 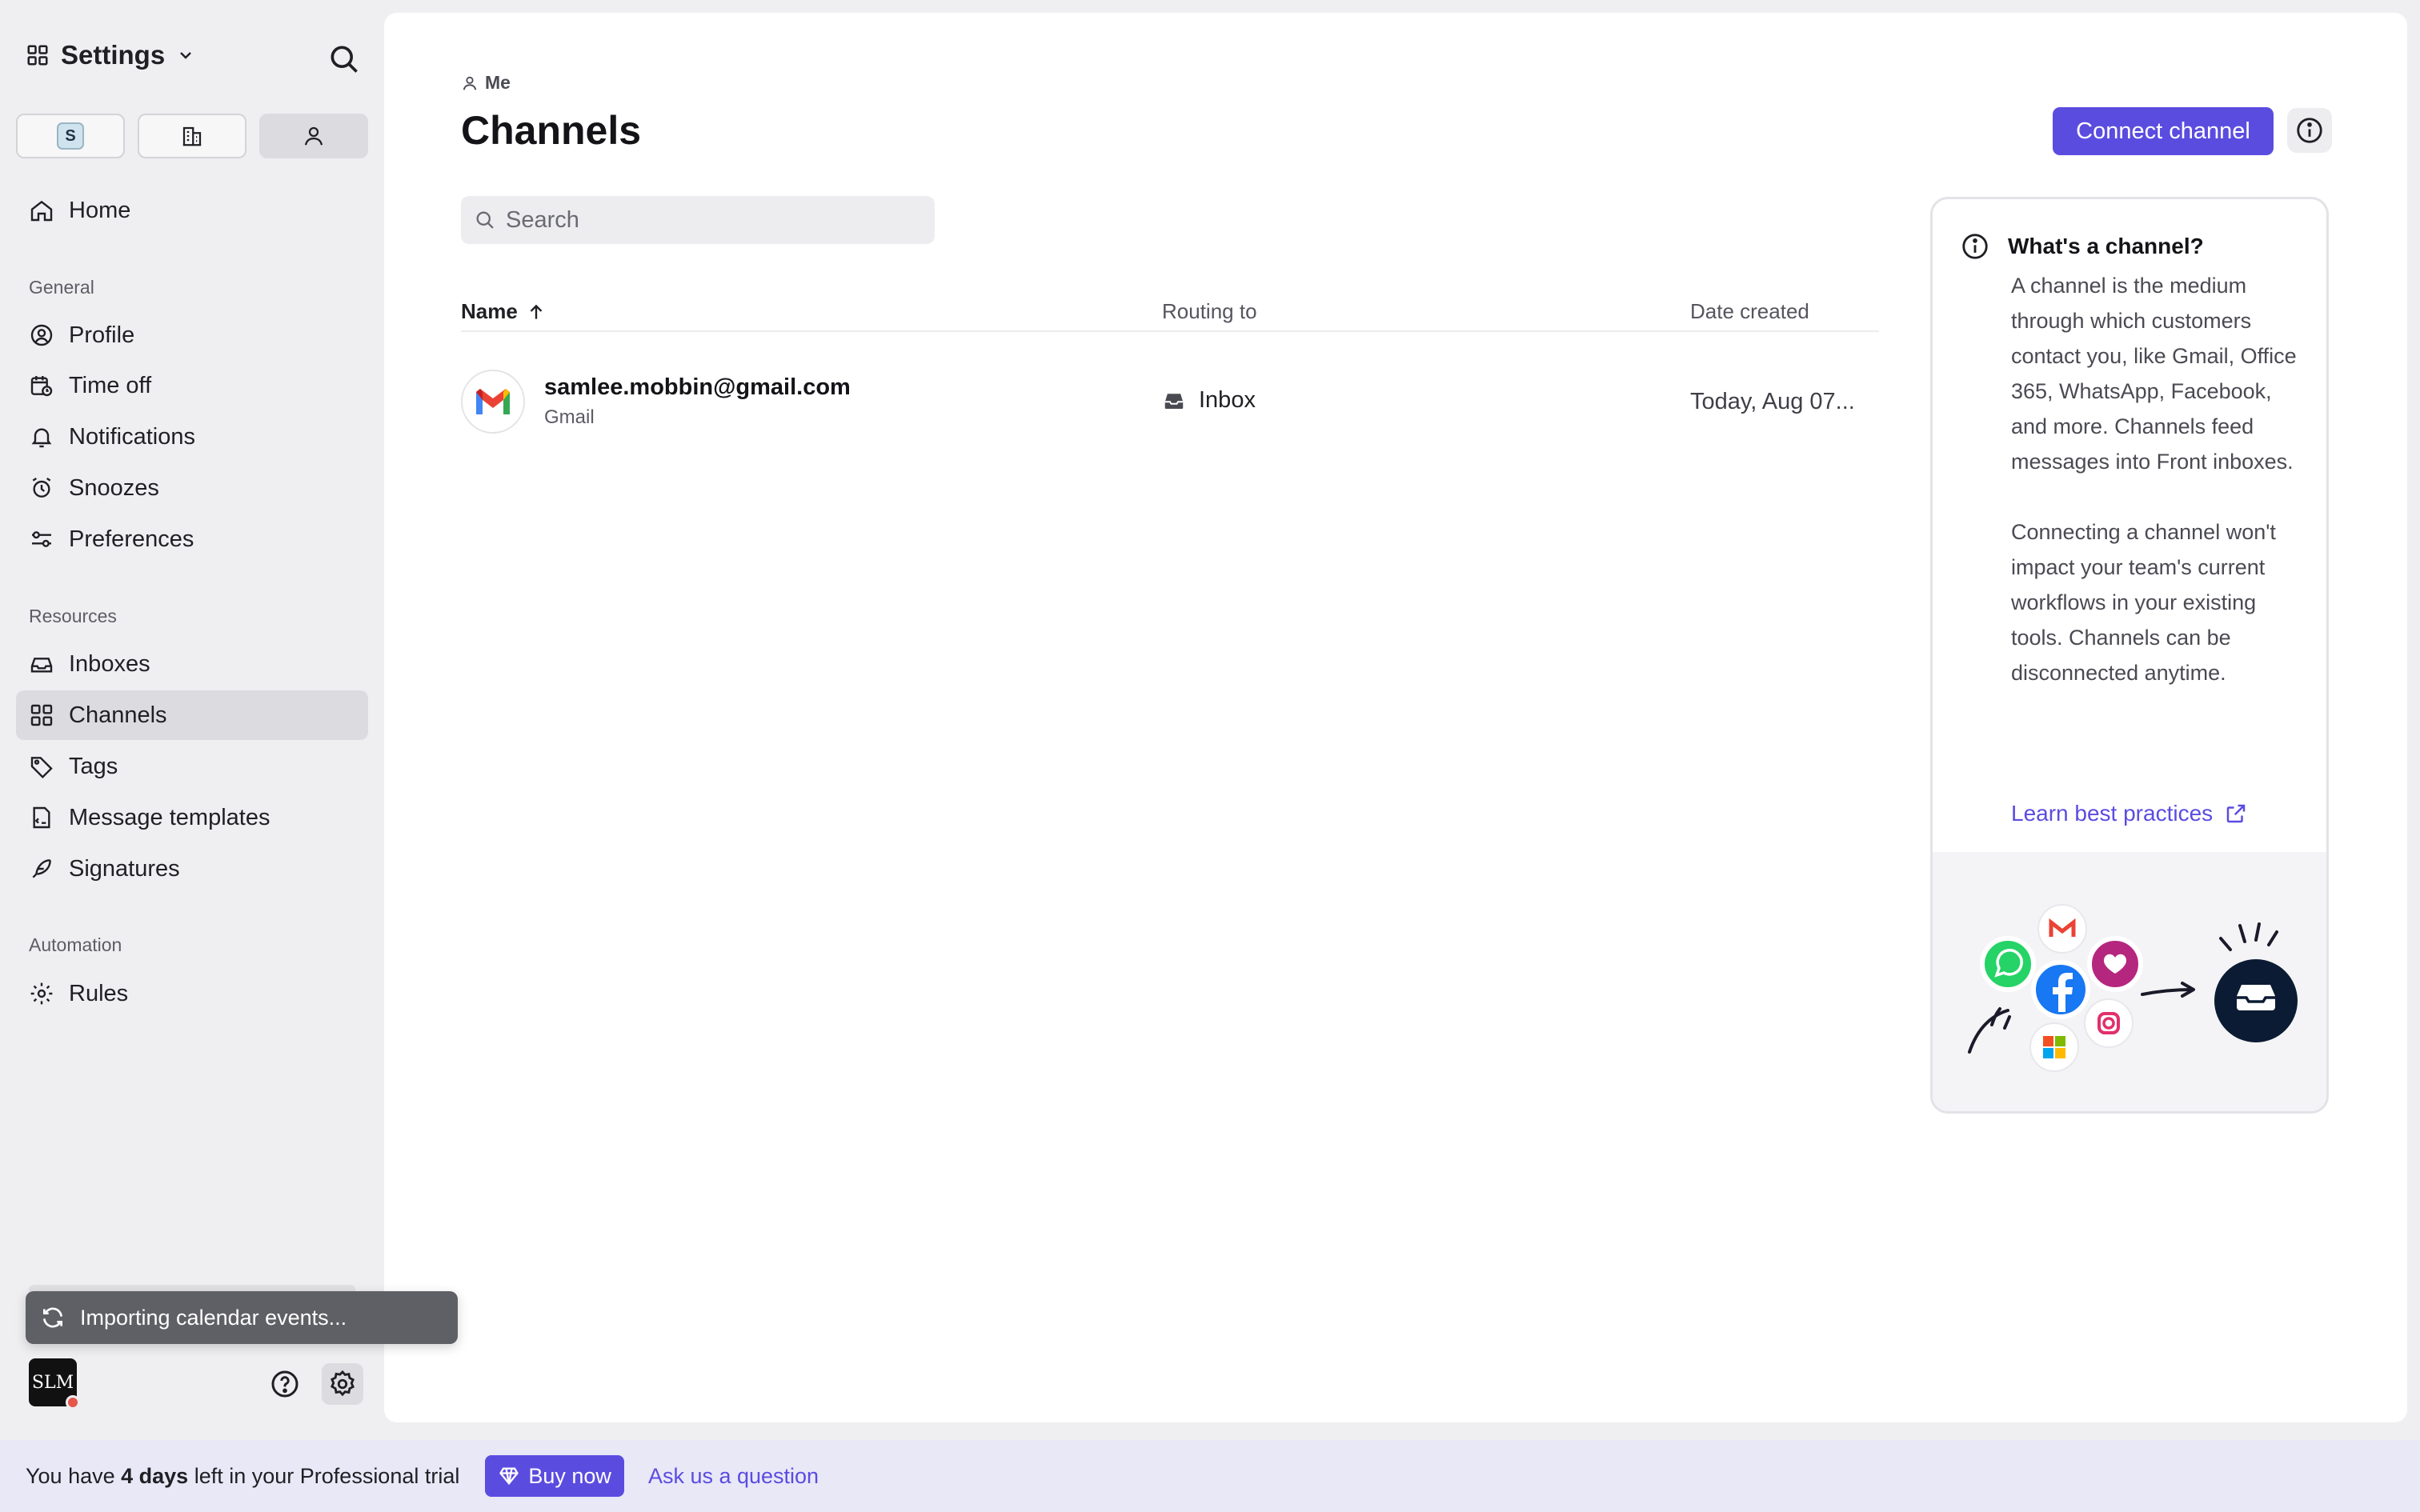 I want to click on refresh-icon, so click(x=52, y=1317).